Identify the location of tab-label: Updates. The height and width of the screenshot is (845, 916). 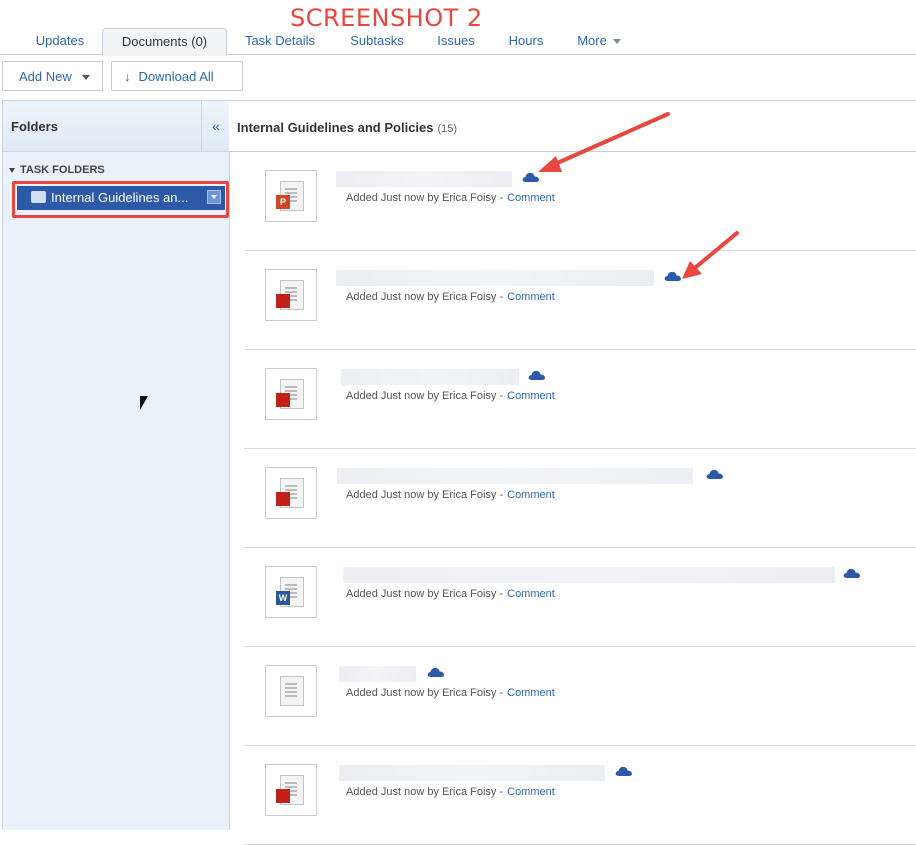
(60, 40).